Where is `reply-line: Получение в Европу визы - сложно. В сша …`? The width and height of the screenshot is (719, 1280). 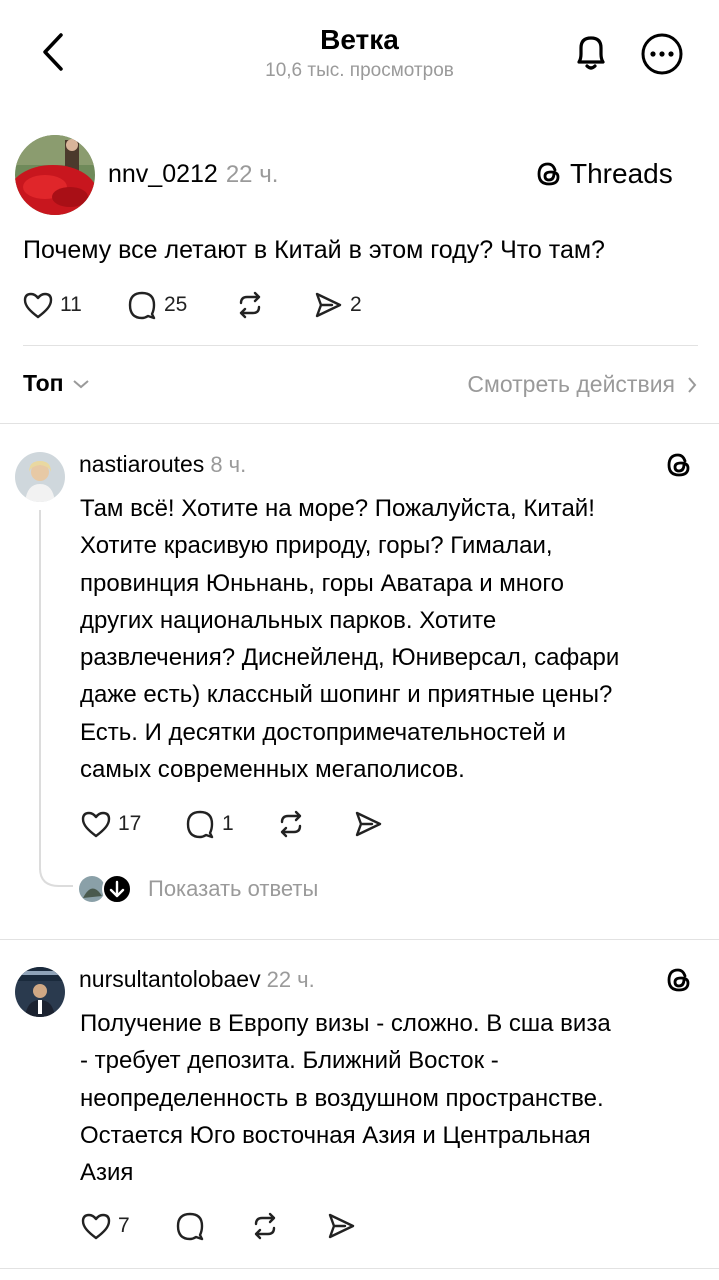
reply-line: Получение в Европу визы - сложно. В сша … is located at coordinates (345, 1023).